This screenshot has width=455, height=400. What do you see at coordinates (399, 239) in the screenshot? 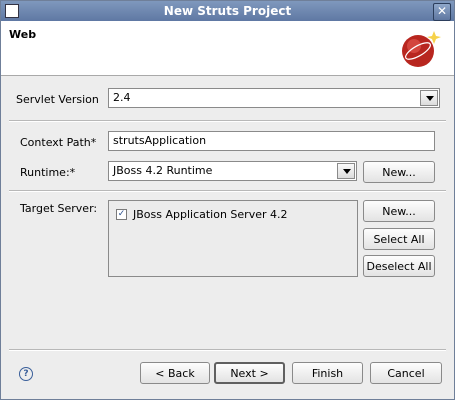
I see `select-all-button: Select All` at bounding box center [399, 239].